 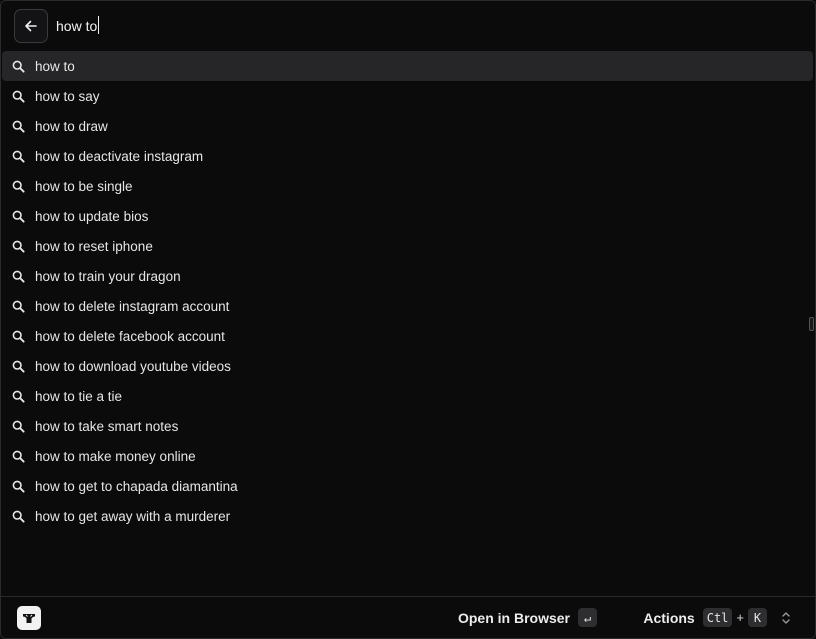 What do you see at coordinates (29, 618) in the screenshot?
I see `app-logo-icon` at bounding box center [29, 618].